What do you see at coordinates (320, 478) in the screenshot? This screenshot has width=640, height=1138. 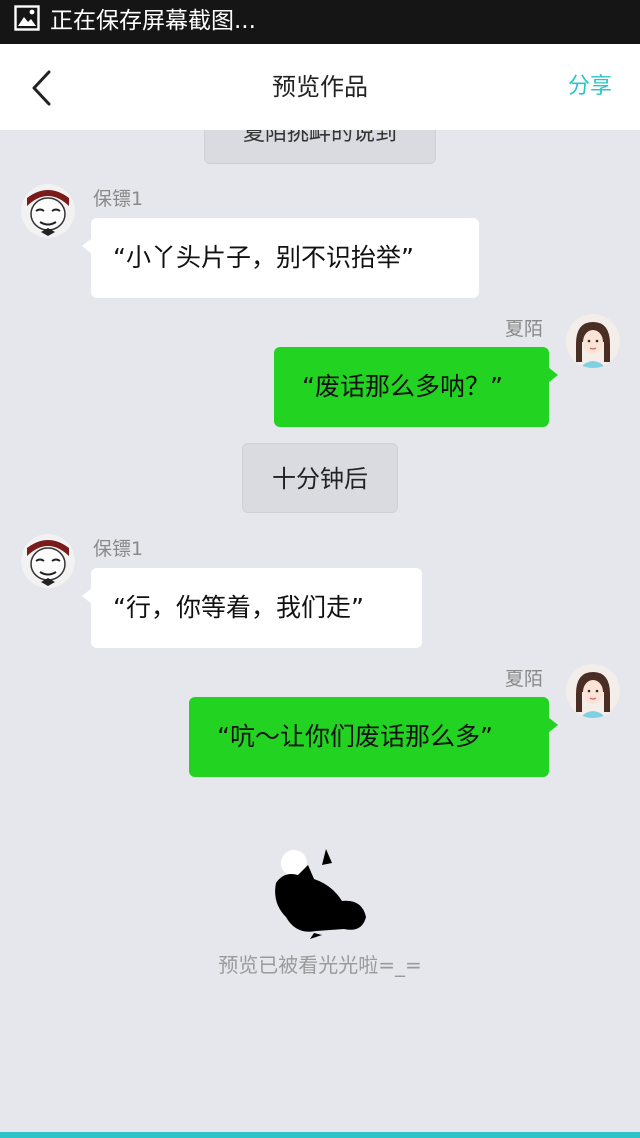 I see `time-divider: 十分钟后` at bounding box center [320, 478].